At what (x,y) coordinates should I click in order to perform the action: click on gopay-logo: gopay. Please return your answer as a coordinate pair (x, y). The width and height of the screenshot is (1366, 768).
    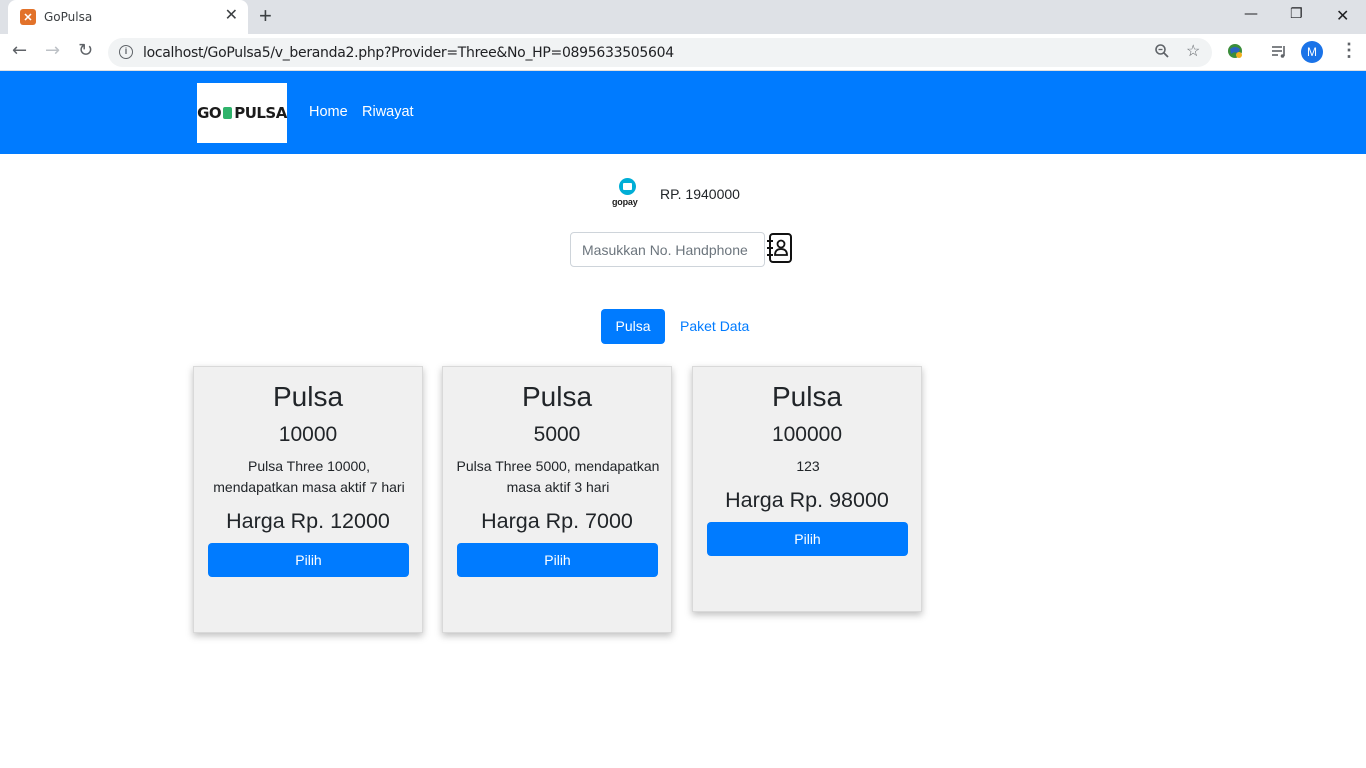
    Looking at the image, I should click on (628, 194).